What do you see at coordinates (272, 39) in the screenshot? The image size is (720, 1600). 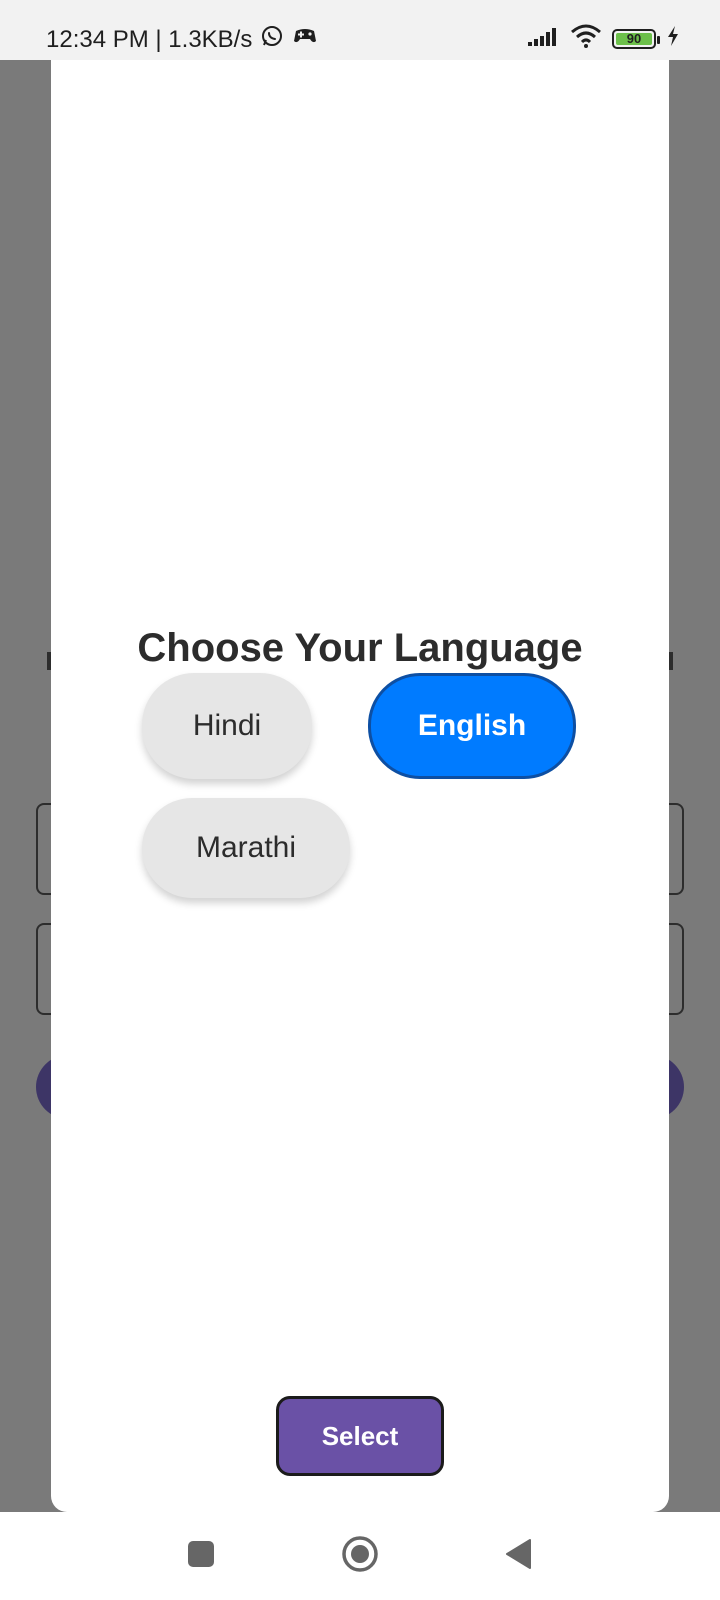 I see `whatsapp-icon` at bounding box center [272, 39].